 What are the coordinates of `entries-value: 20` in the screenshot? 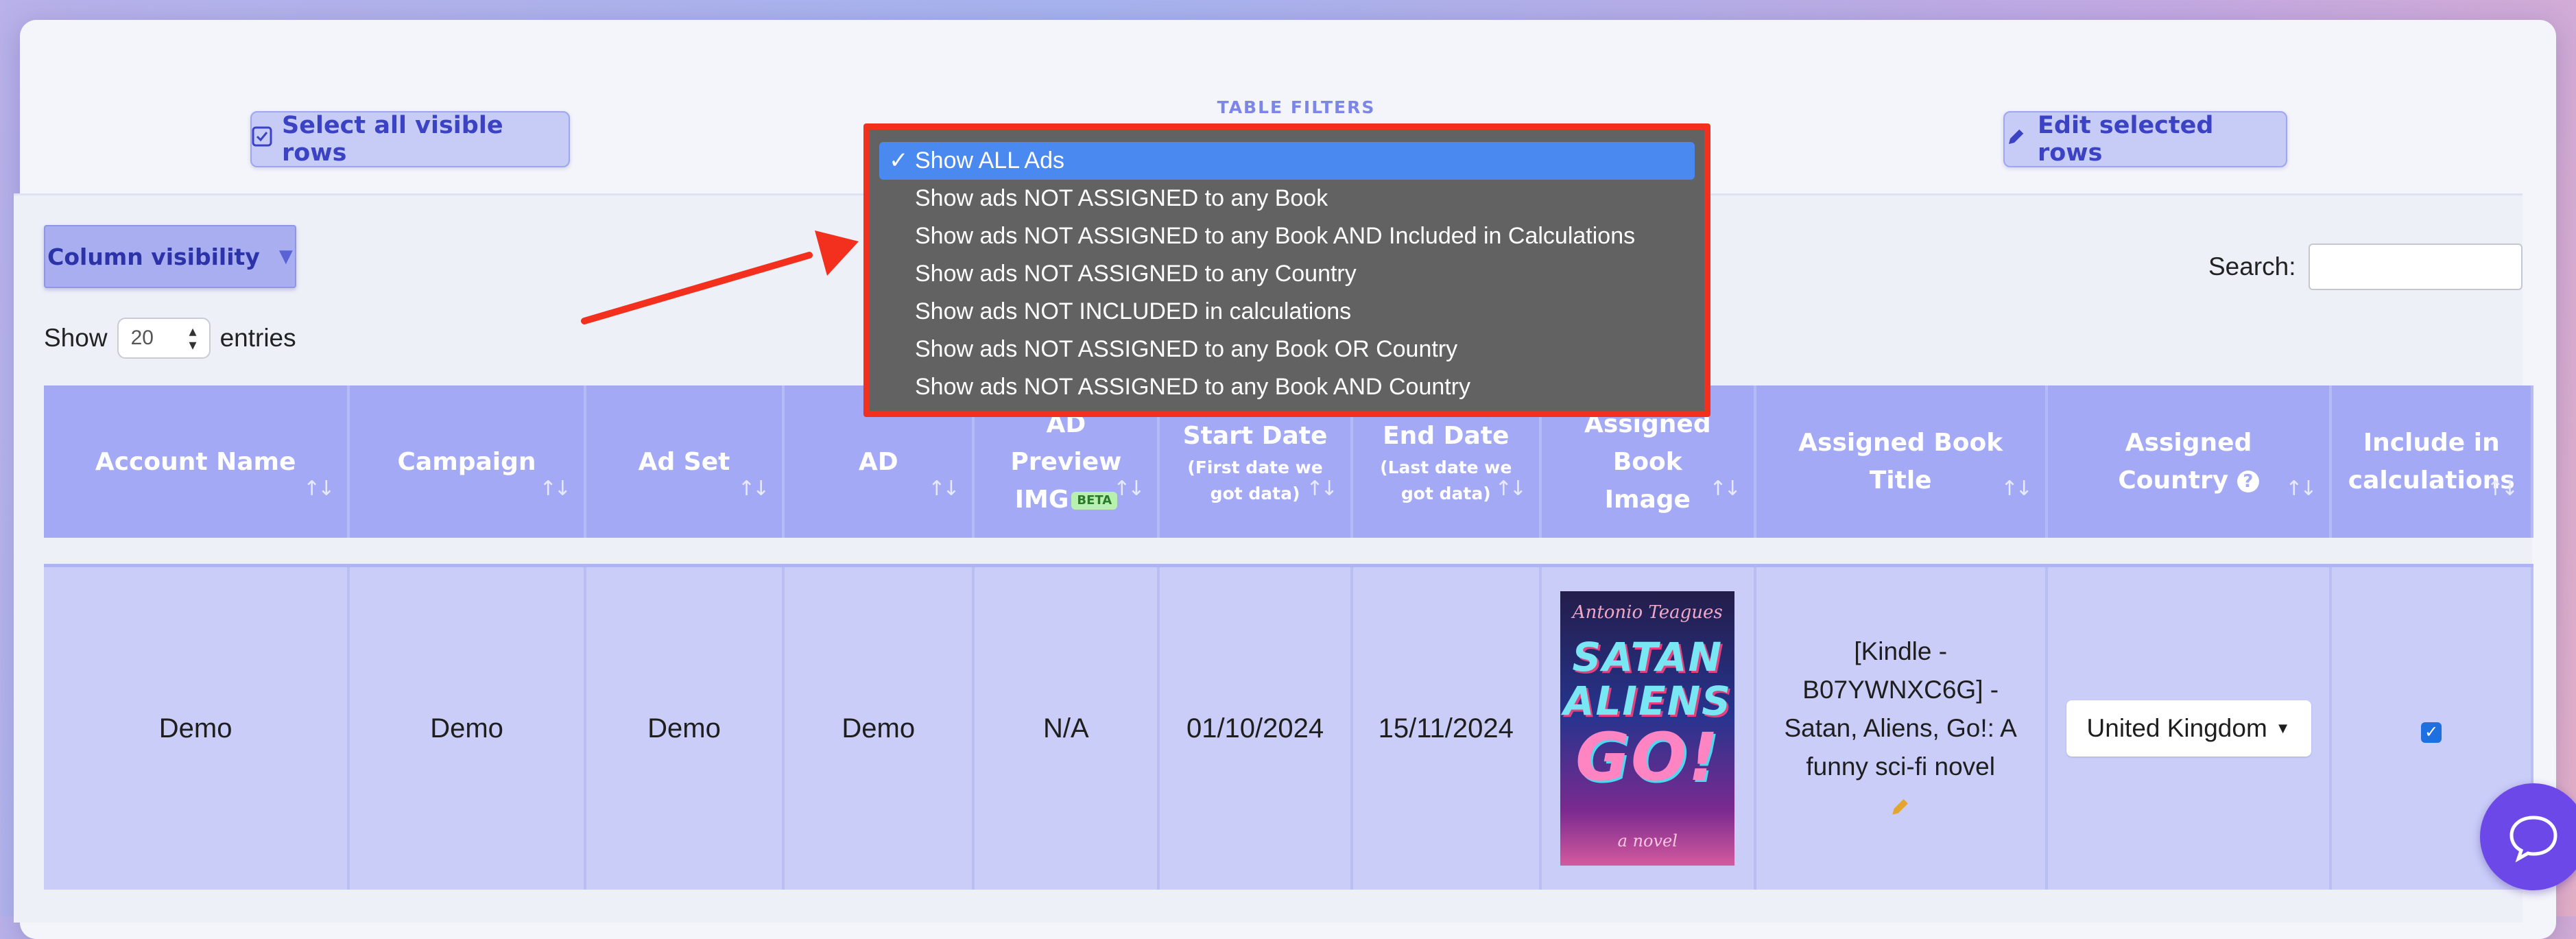 It's located at (142, 337).